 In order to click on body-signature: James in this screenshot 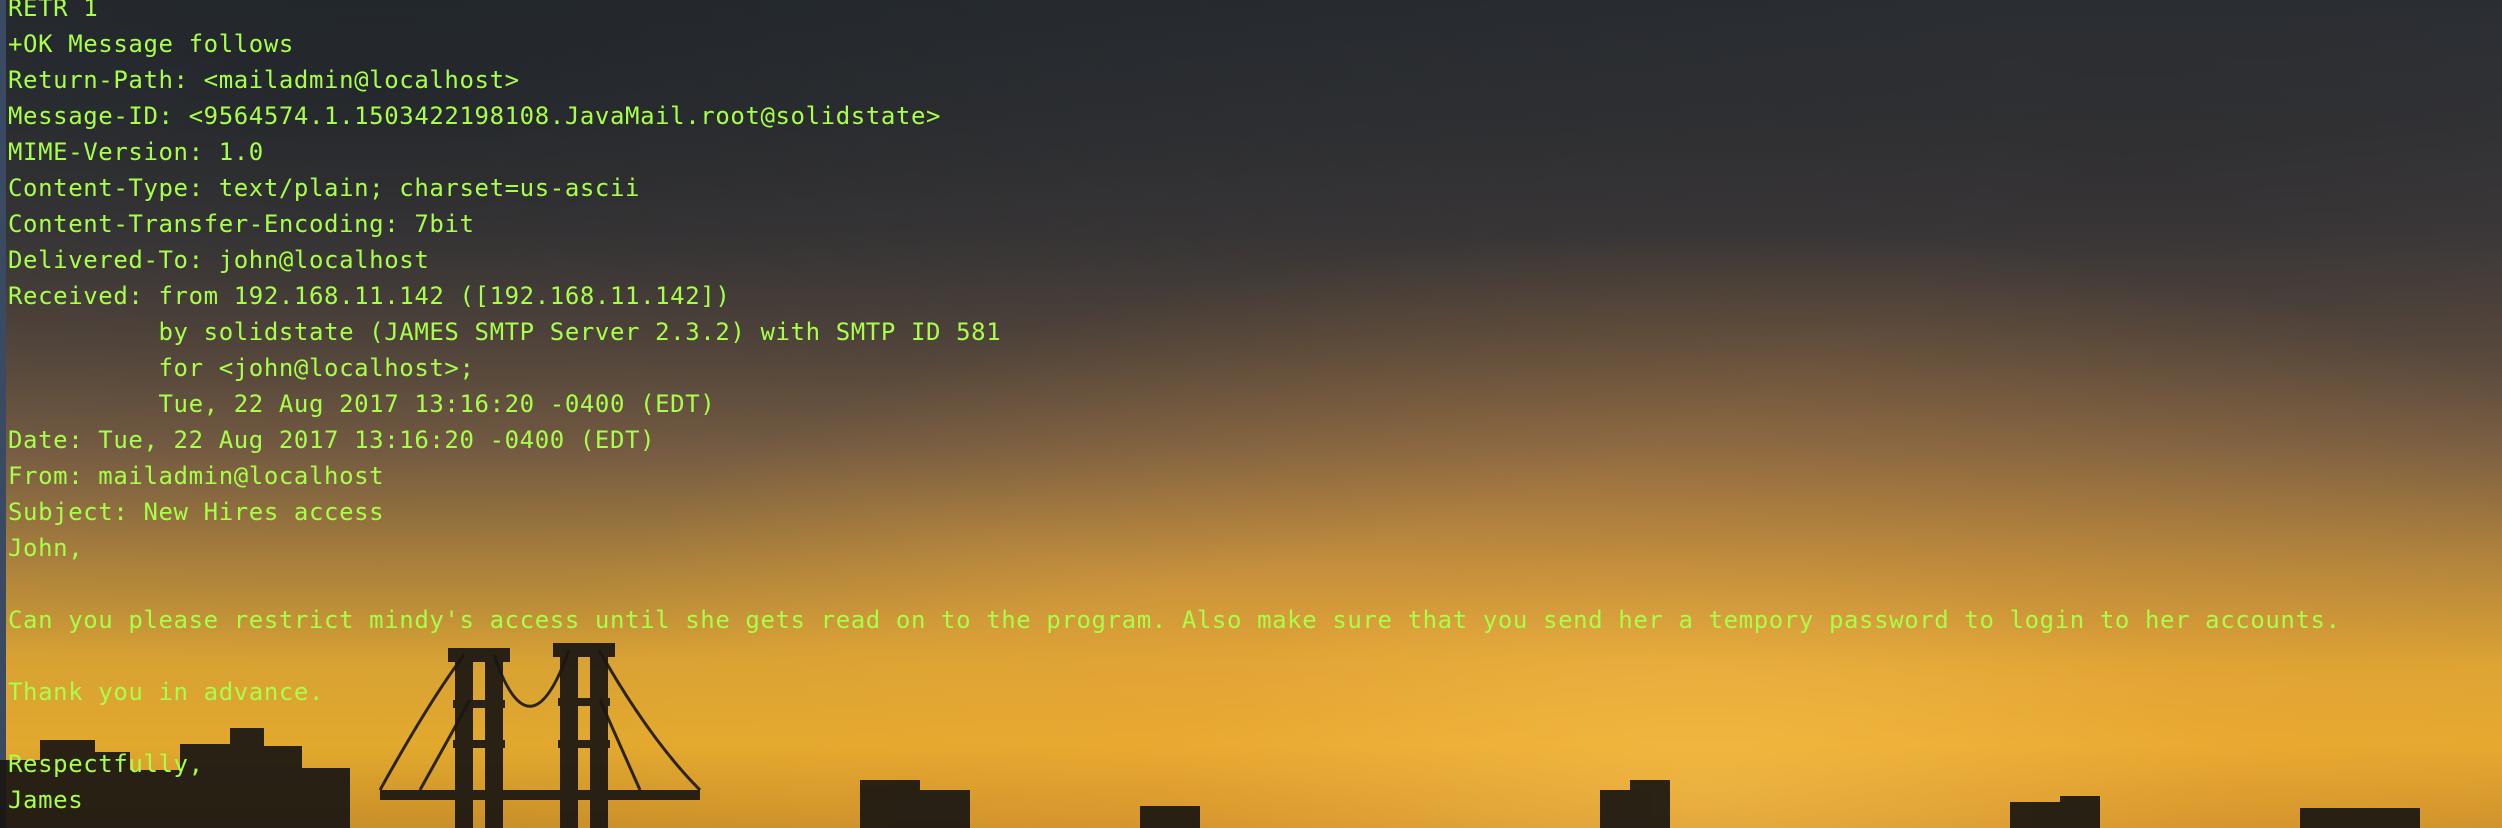, I will do `click(46, 800)`.